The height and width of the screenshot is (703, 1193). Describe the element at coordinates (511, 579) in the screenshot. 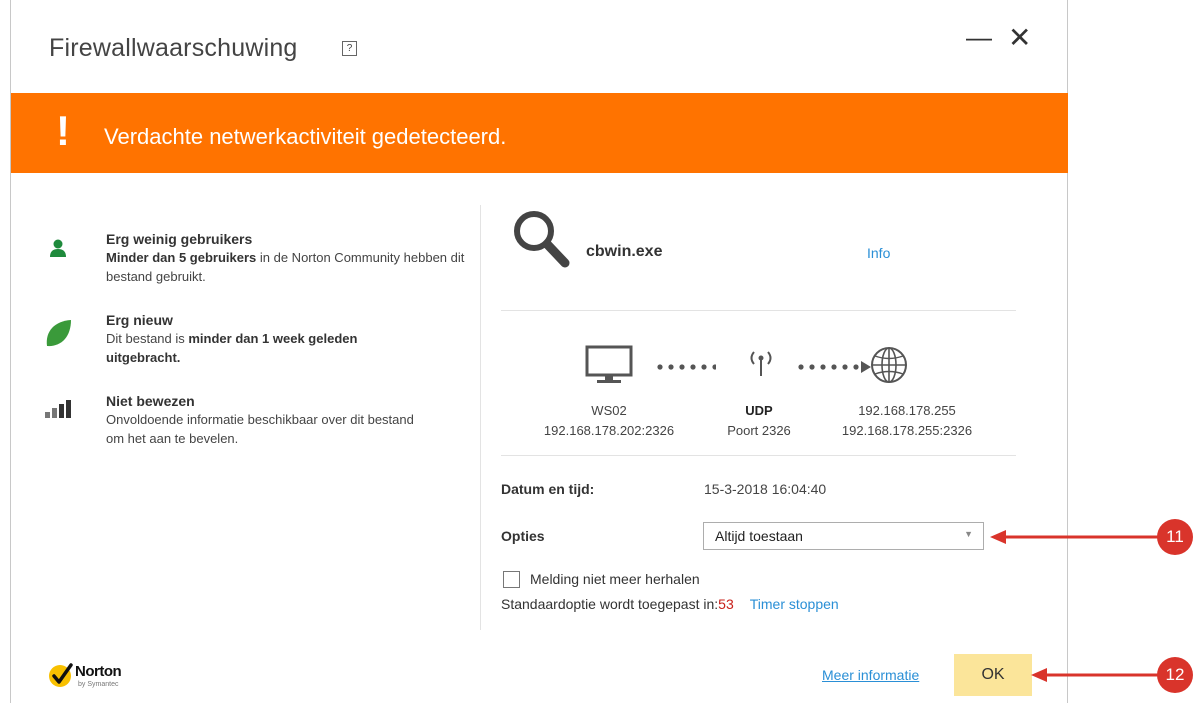

I see `dont-repeat-checkbox` at that location.